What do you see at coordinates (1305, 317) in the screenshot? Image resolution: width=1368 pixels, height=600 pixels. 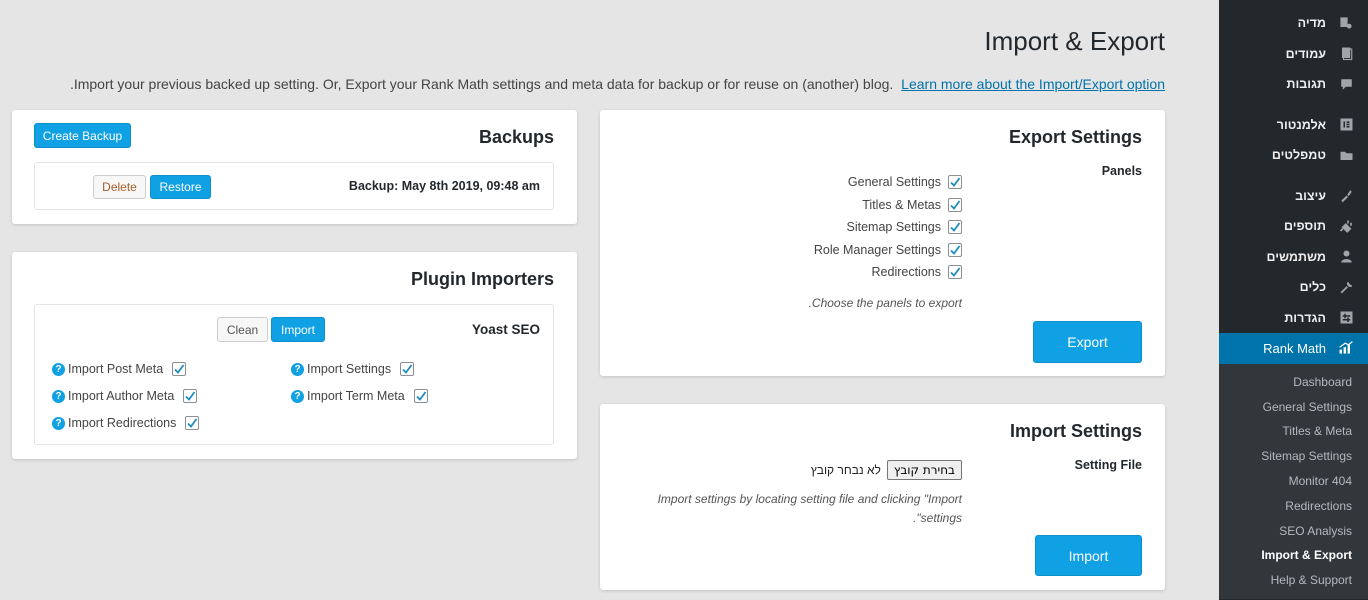 I see `sidebar-item-label: הגדרות` at bounding box center [1305, 317].